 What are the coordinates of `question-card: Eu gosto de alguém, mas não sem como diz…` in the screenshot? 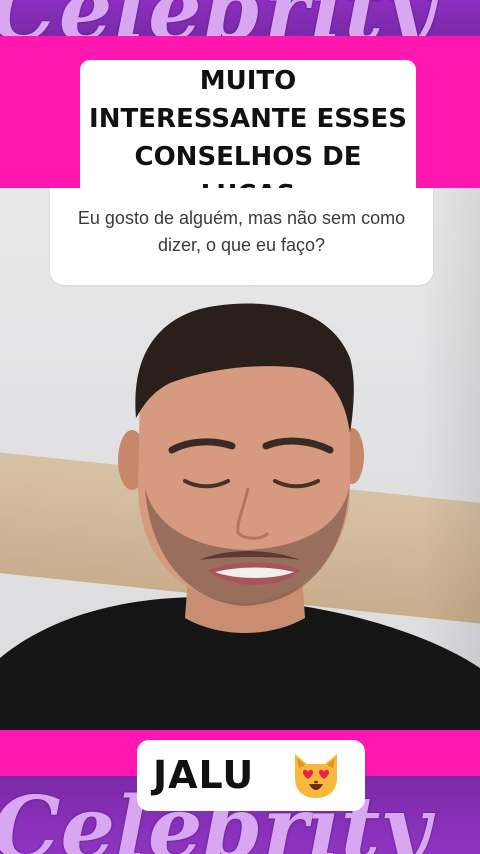 It's located at (241, 236).